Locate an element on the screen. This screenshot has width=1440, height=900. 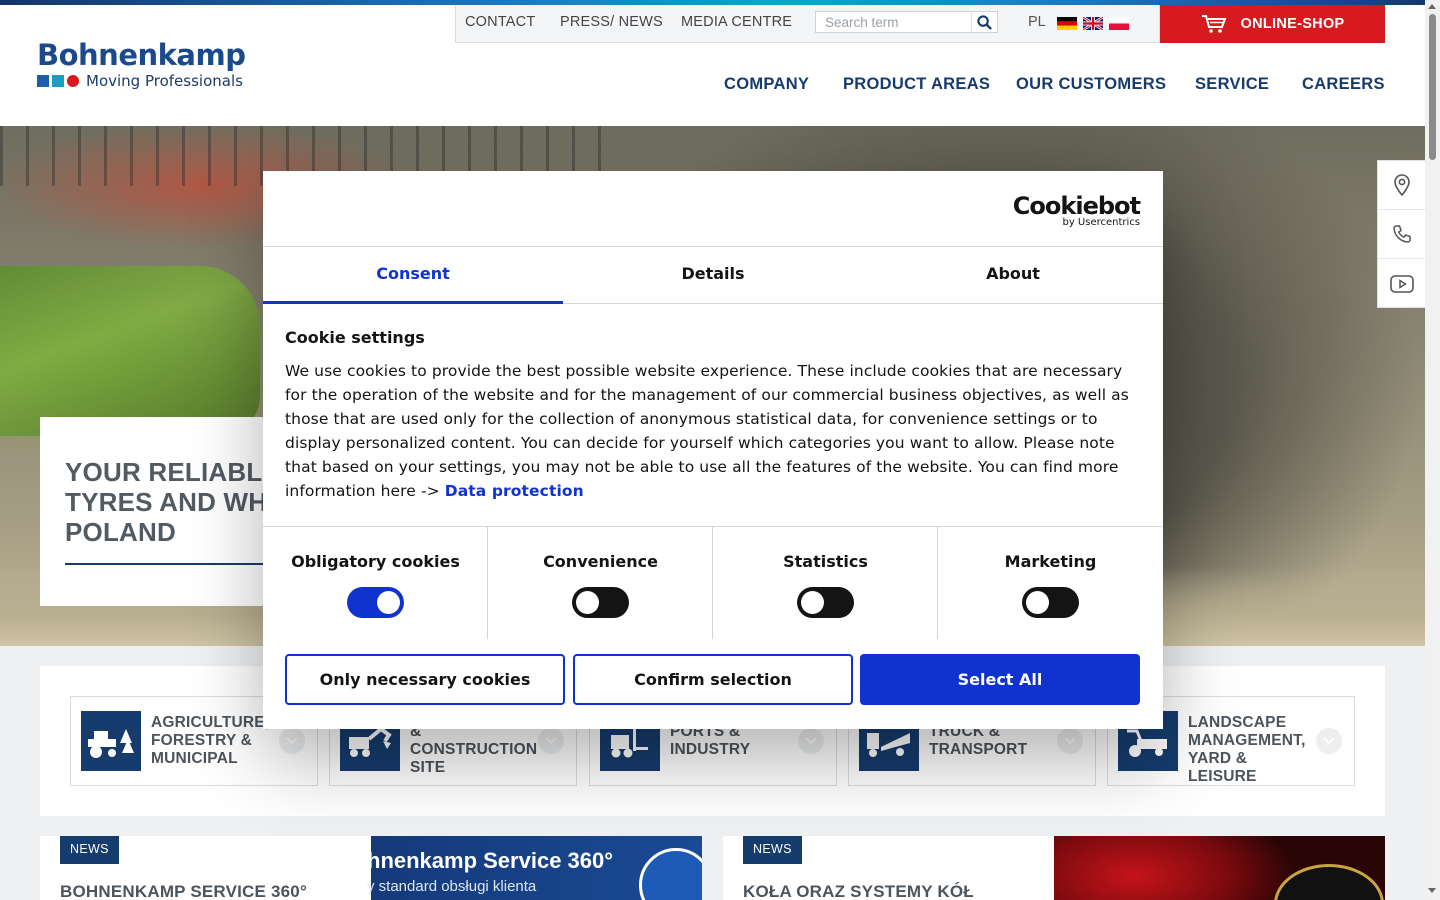
dialog-header: Cookiebot by Usercentrics is located at coordinates (713, 209).